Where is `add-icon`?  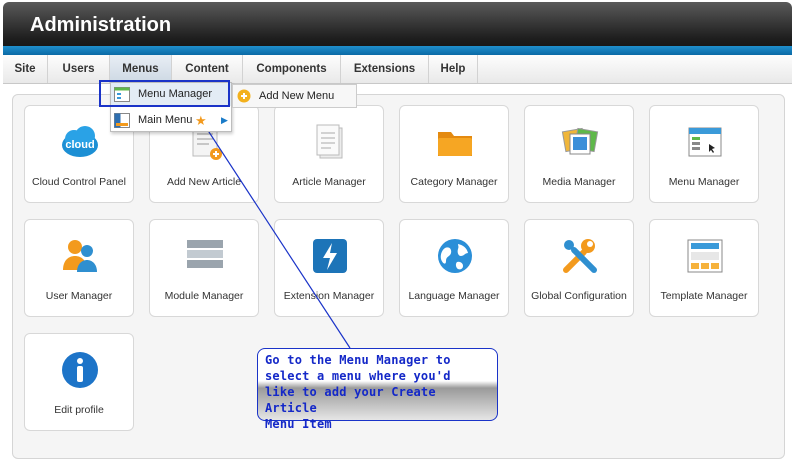 add-icon is located at coordinates (244, 96).